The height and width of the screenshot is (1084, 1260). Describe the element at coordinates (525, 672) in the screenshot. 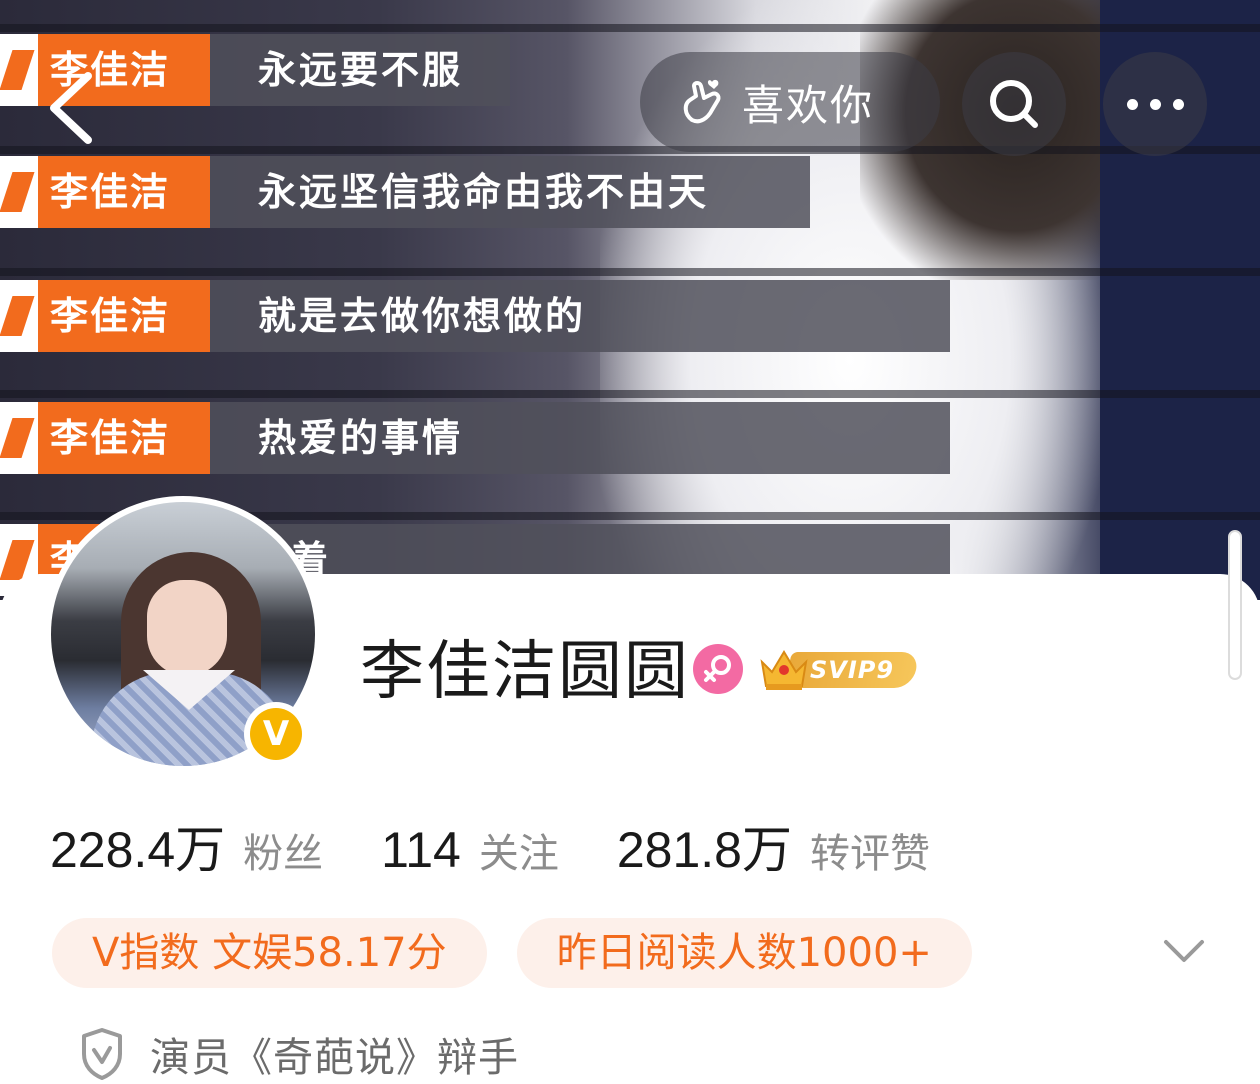

I see `username: 李佳洁圆圆` at that location.